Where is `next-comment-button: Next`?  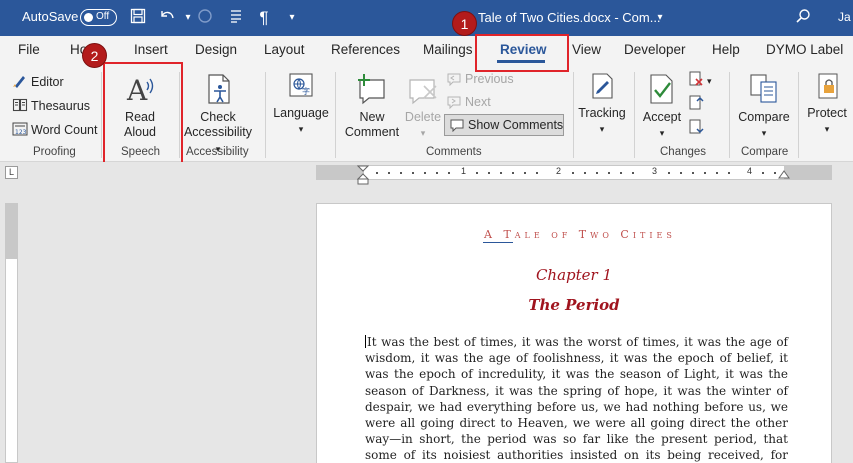 next-comment-button: Next is located at coordinates (468, 103).